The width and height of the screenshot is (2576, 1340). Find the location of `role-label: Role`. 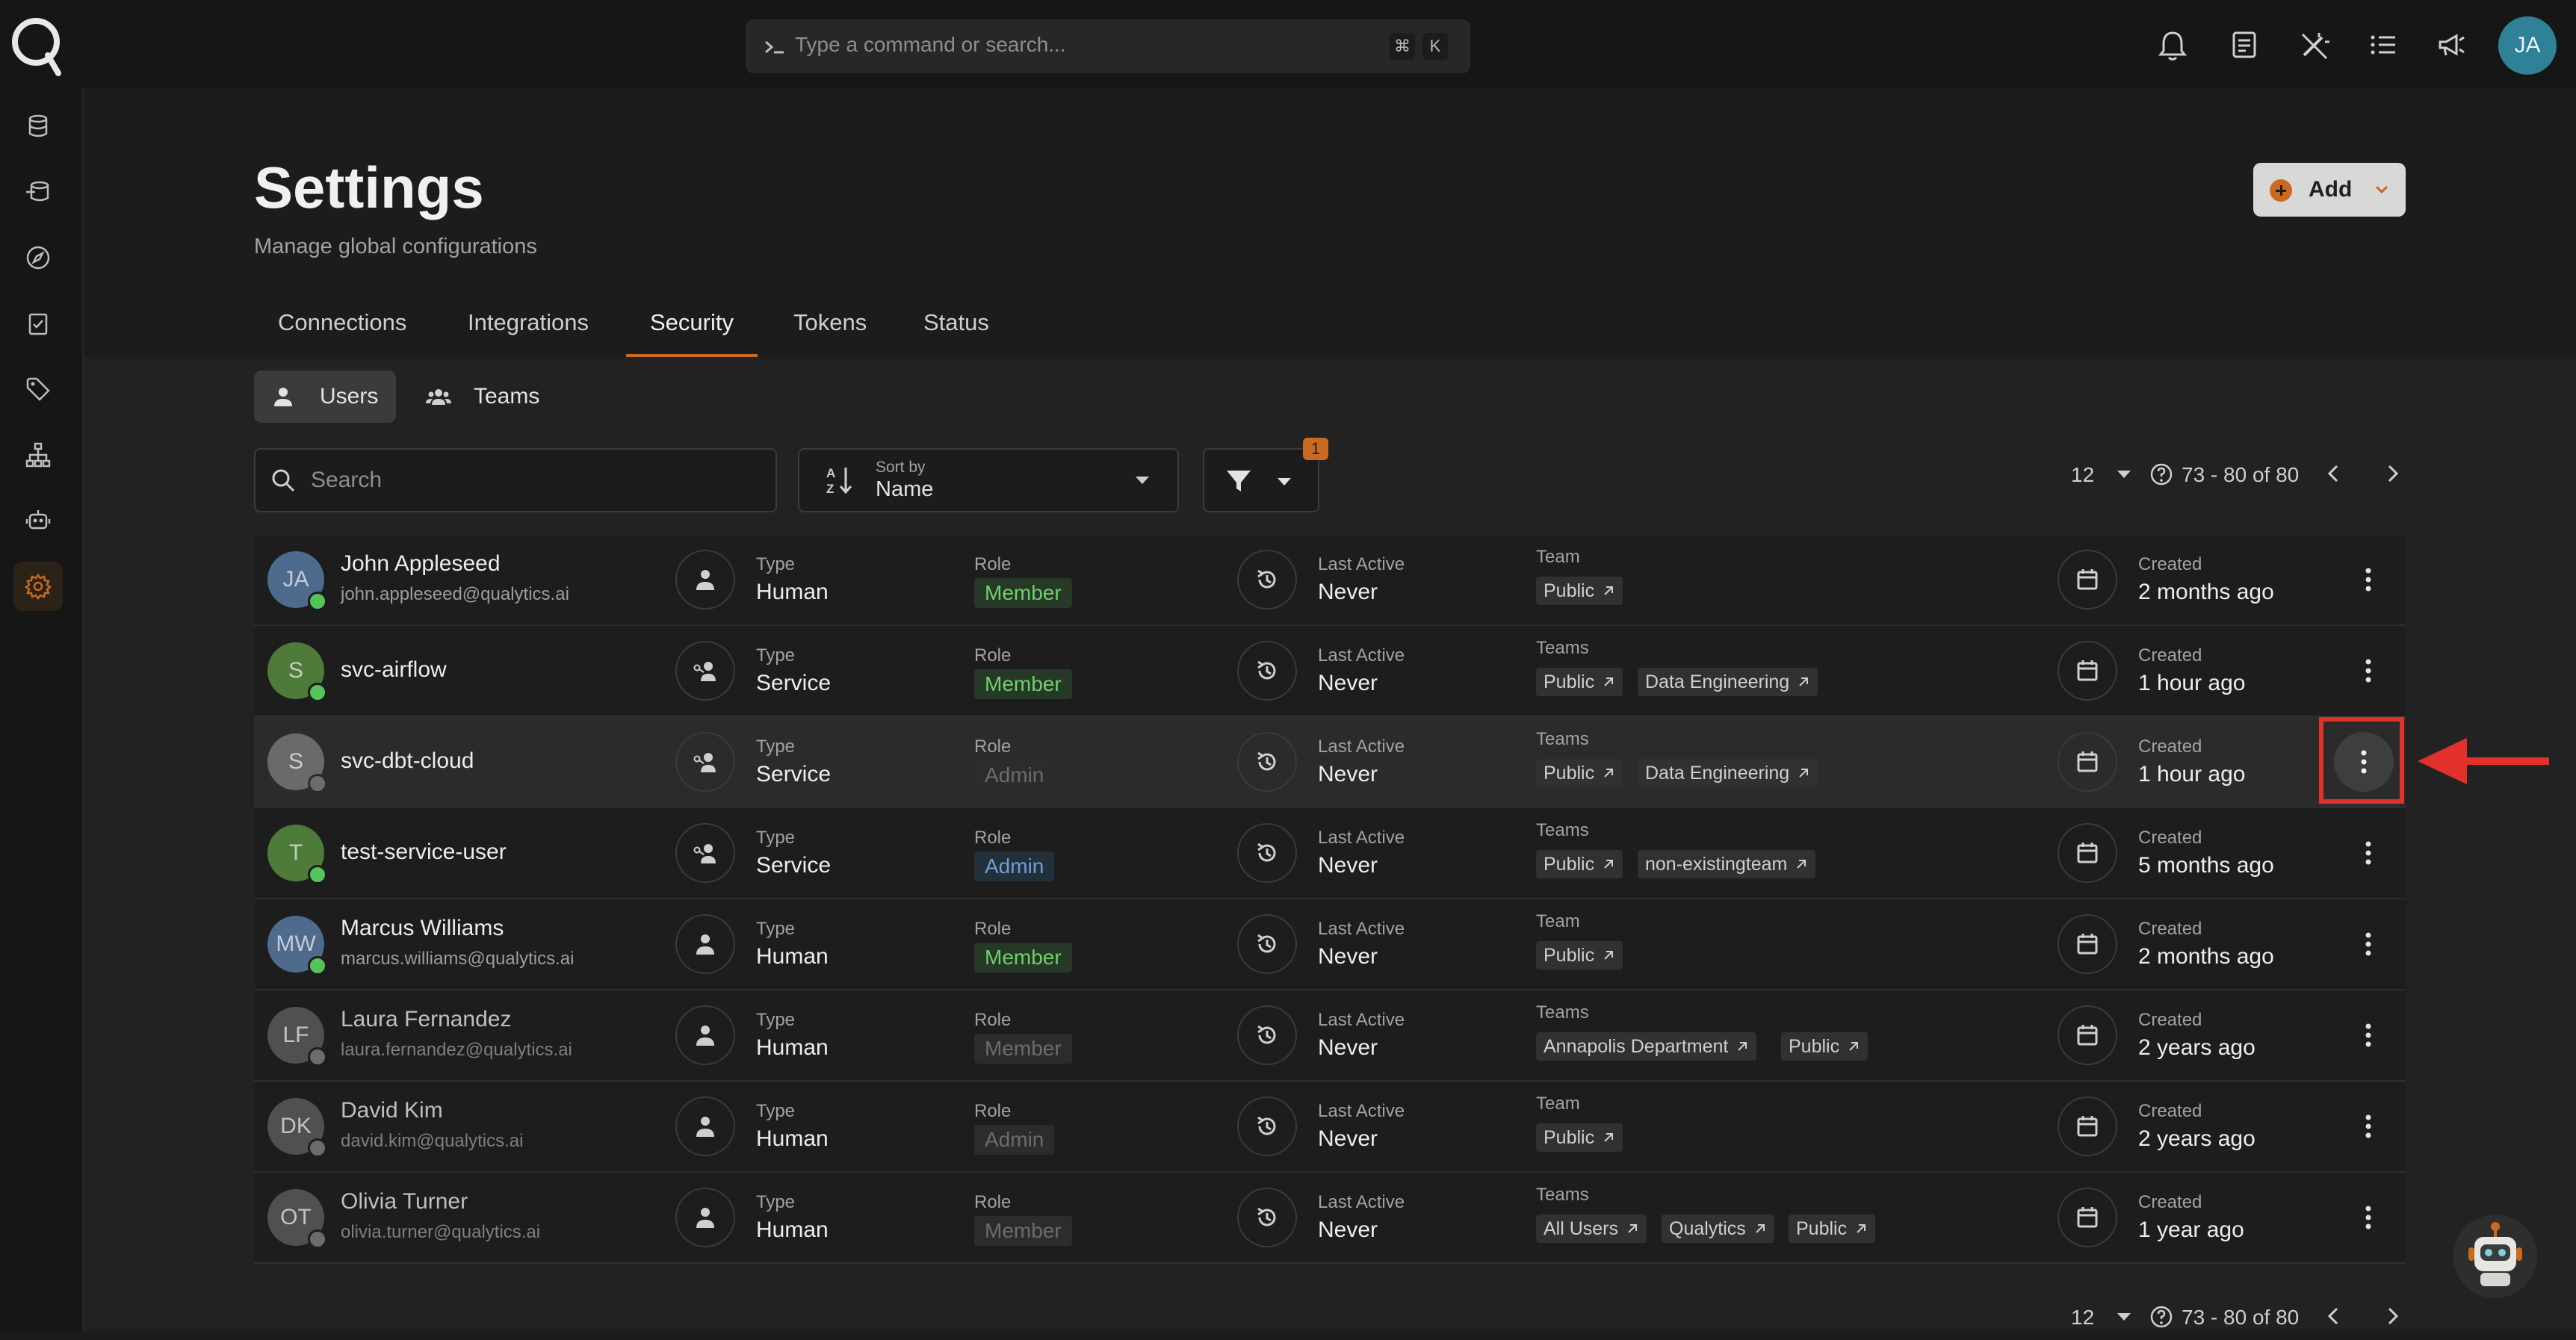

role-label: Role is located at coordinates (993, 929).